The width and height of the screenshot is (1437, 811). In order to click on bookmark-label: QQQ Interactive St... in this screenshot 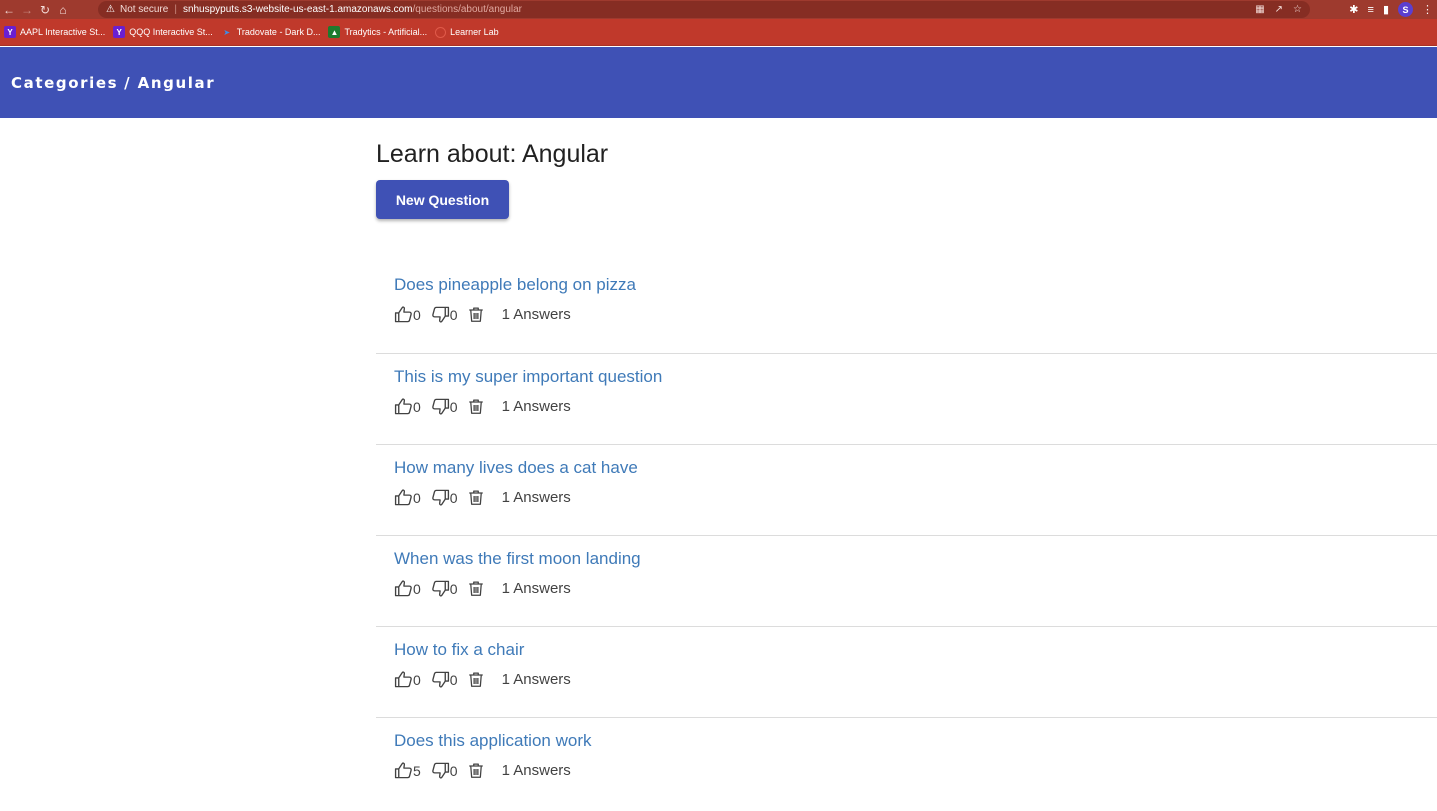, I will do `click(171, 32)`.